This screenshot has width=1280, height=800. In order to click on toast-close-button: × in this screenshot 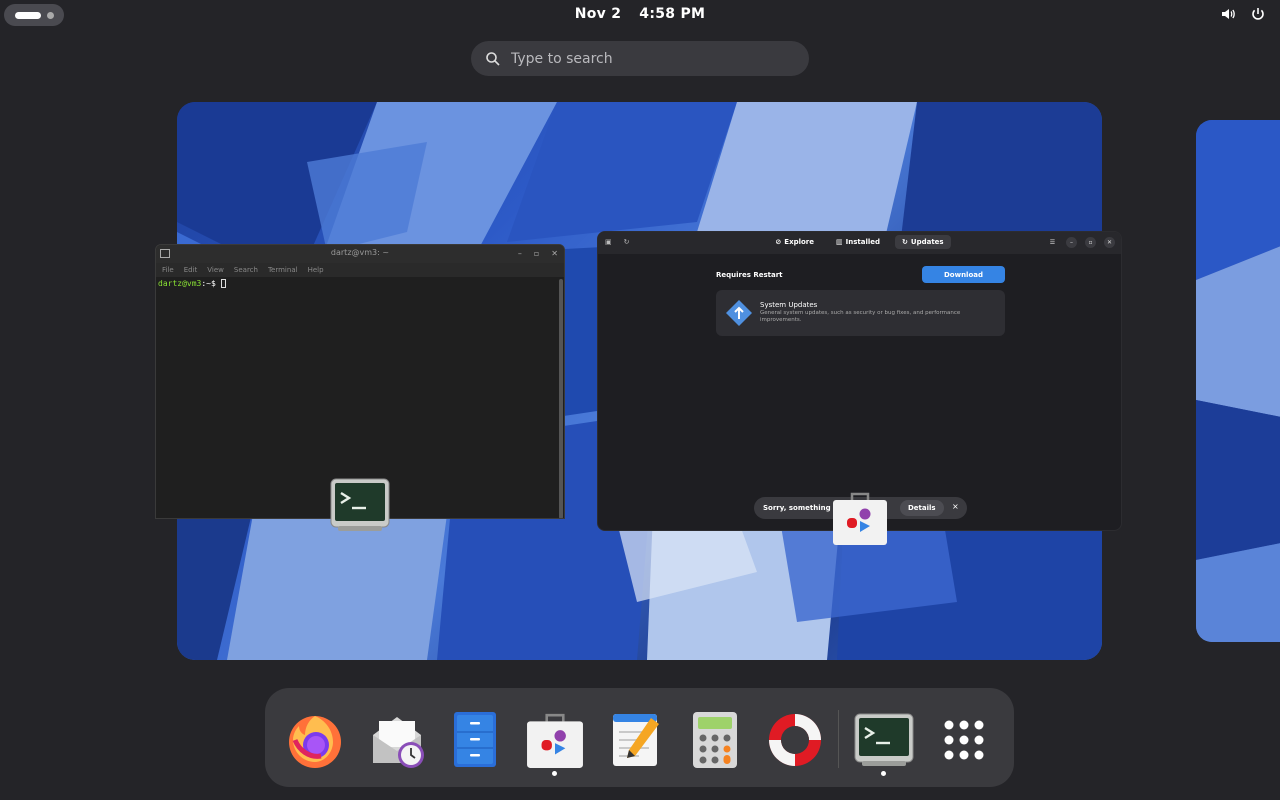, I will do `click(955, 506)`.